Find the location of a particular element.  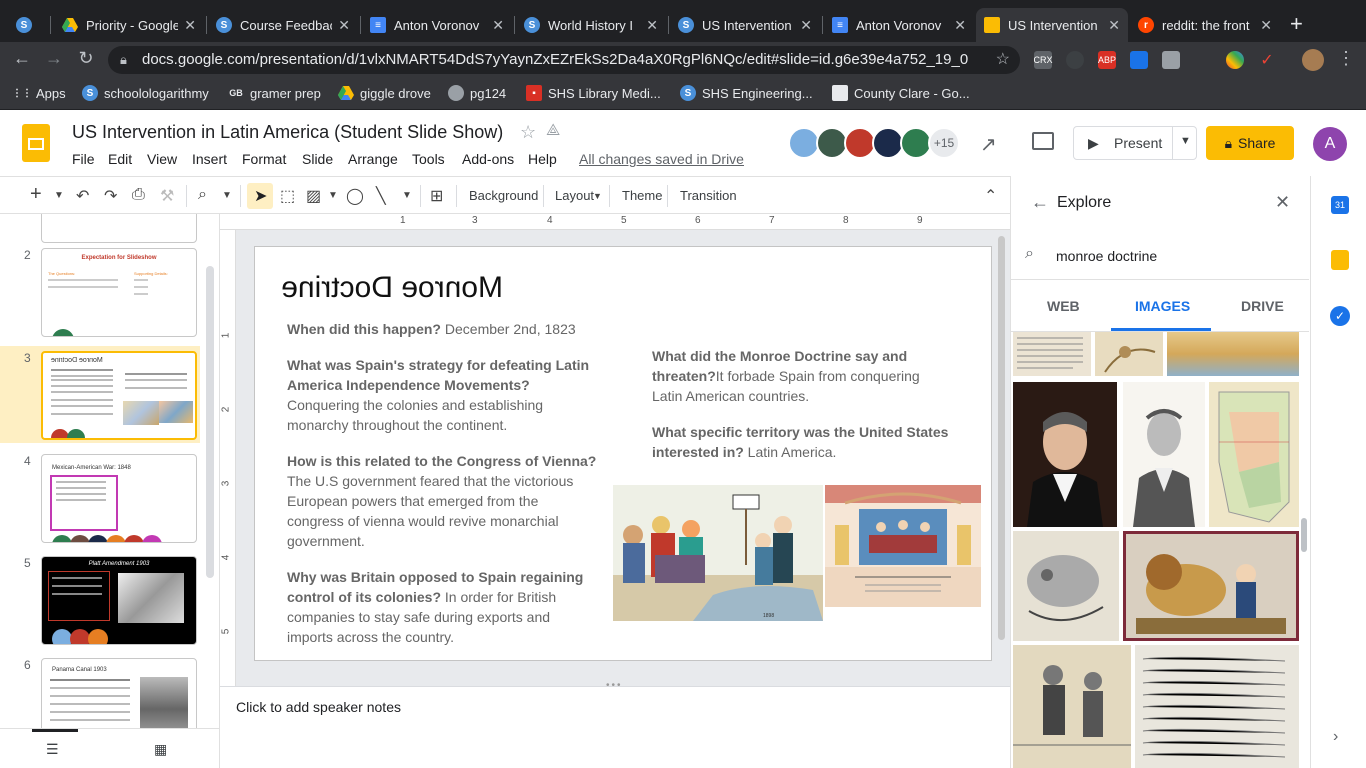

line-icon: ╲ is located at coordinates (381, 196).